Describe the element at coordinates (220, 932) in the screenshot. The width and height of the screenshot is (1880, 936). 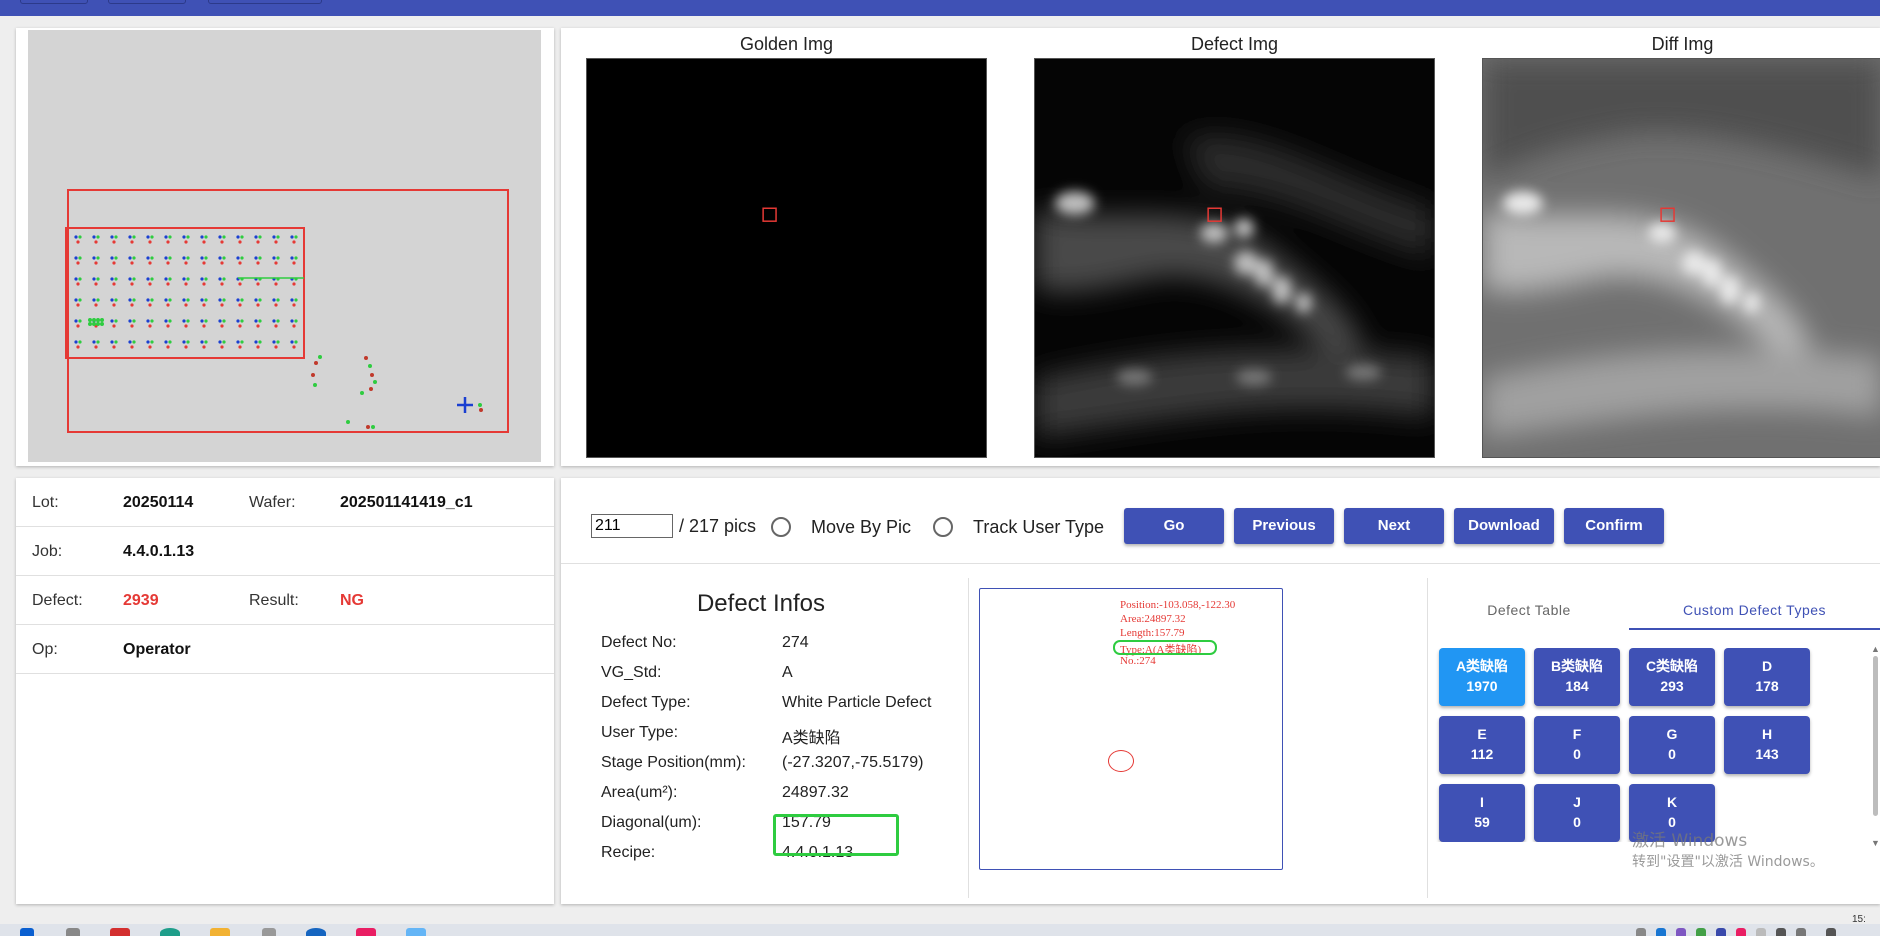
I see `folder-icon` at that location.